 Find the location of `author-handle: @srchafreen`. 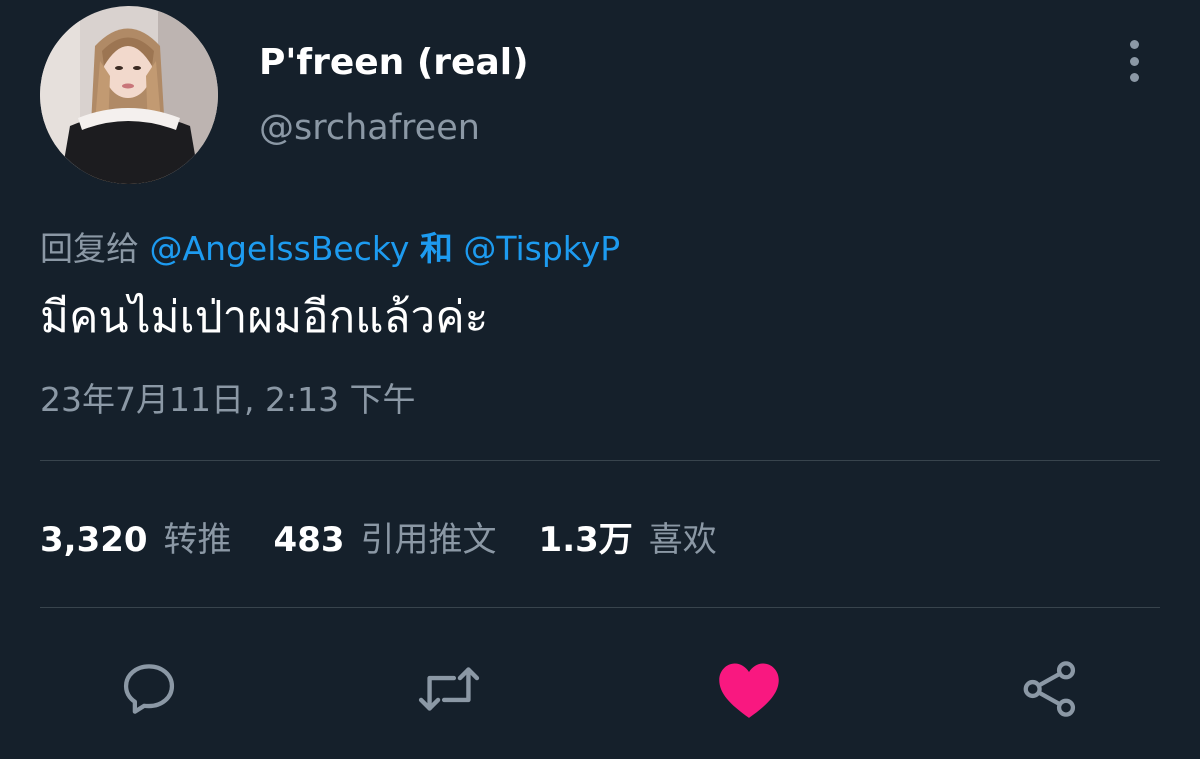

author-handle: @srchafreen is located at coordinates (369, 128).